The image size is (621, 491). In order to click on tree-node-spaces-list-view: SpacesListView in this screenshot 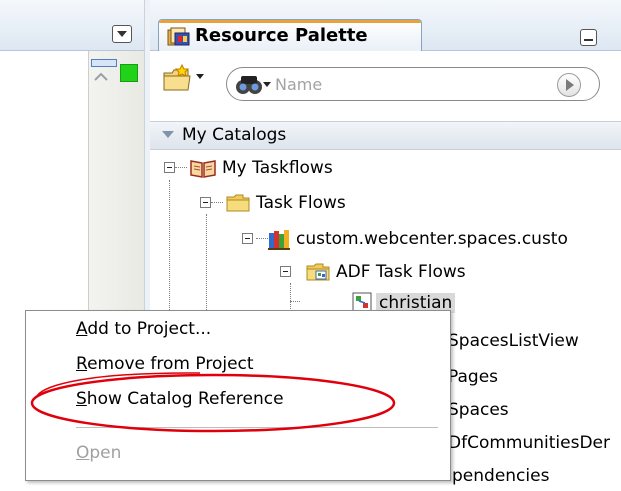, I will do `click(534, 341)`.